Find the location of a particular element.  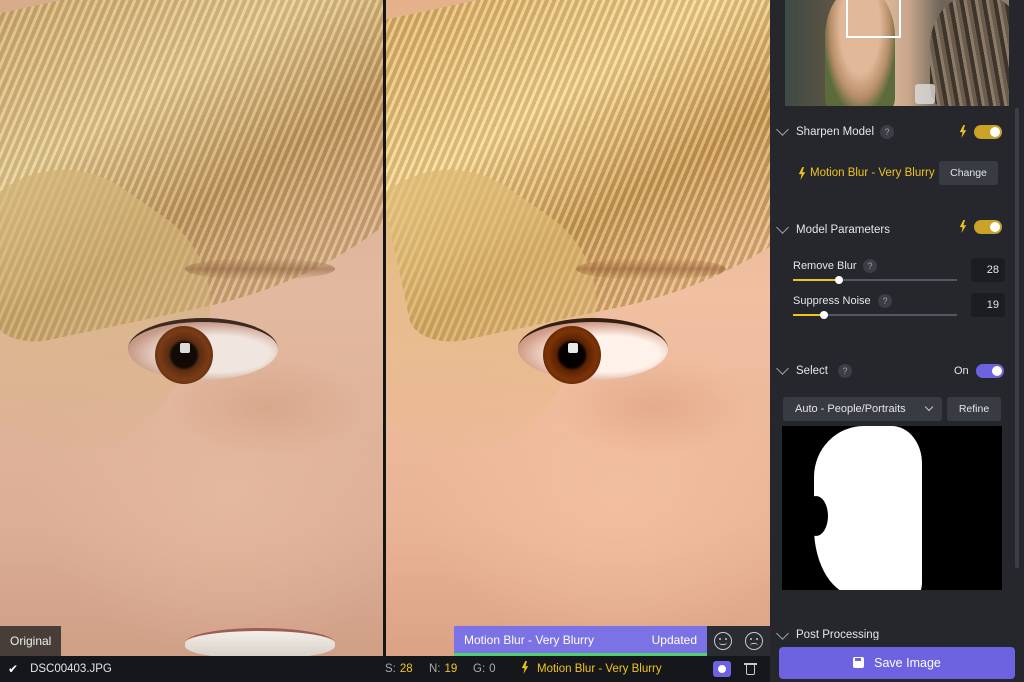

subject-dropdown-value: Auto - People/Portraits is located at coordinates (850, 409).